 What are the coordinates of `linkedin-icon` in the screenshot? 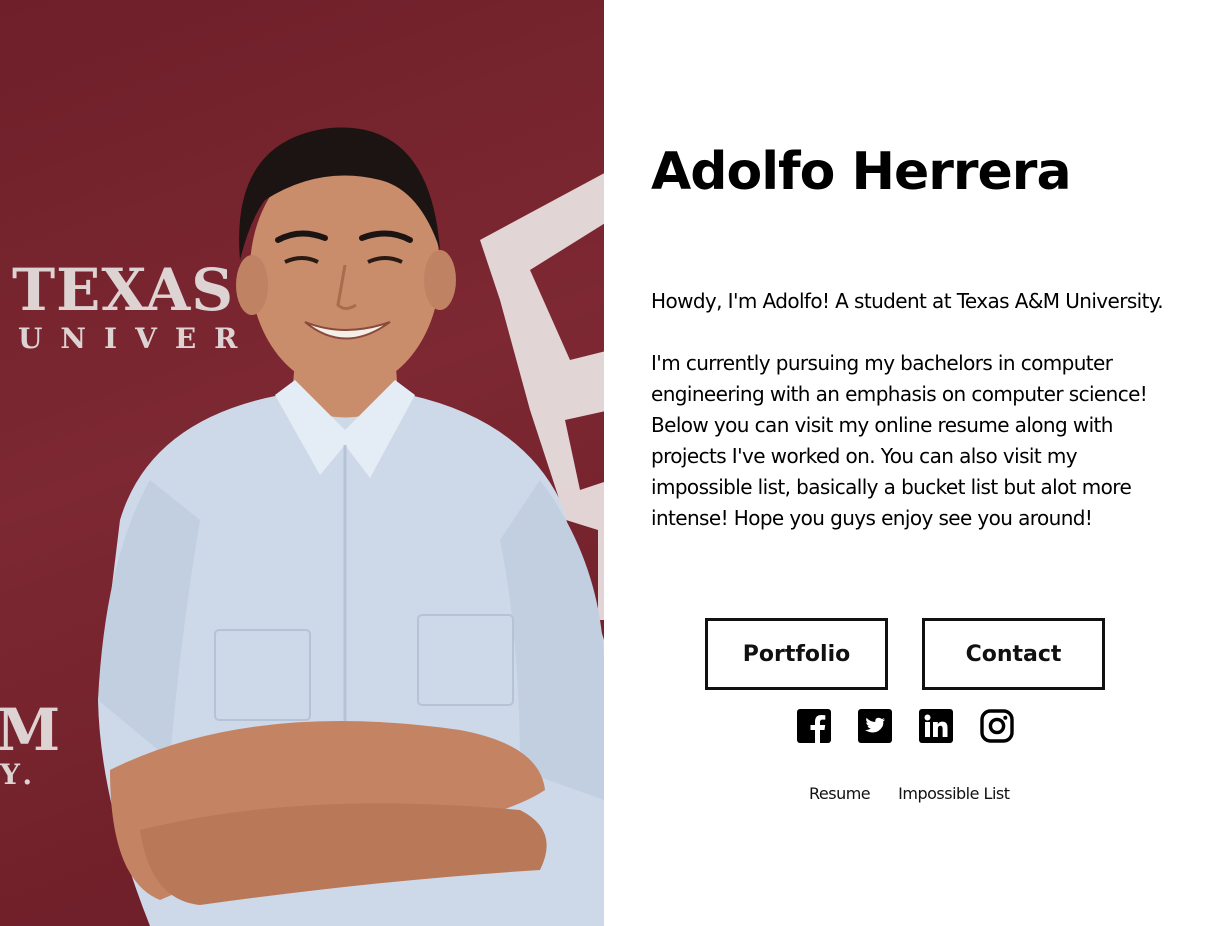 It's located at (936, 726).